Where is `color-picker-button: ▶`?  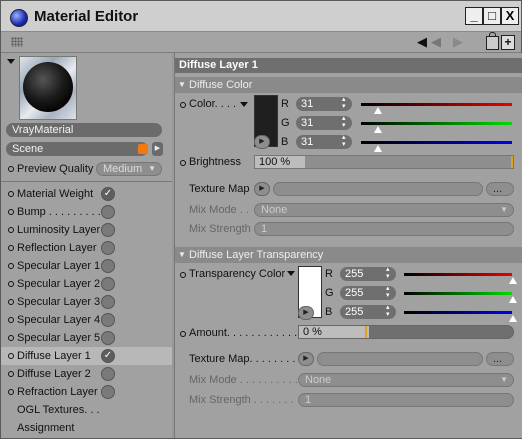 color-picker-button: ▶ is located at coordinates (262, 142).